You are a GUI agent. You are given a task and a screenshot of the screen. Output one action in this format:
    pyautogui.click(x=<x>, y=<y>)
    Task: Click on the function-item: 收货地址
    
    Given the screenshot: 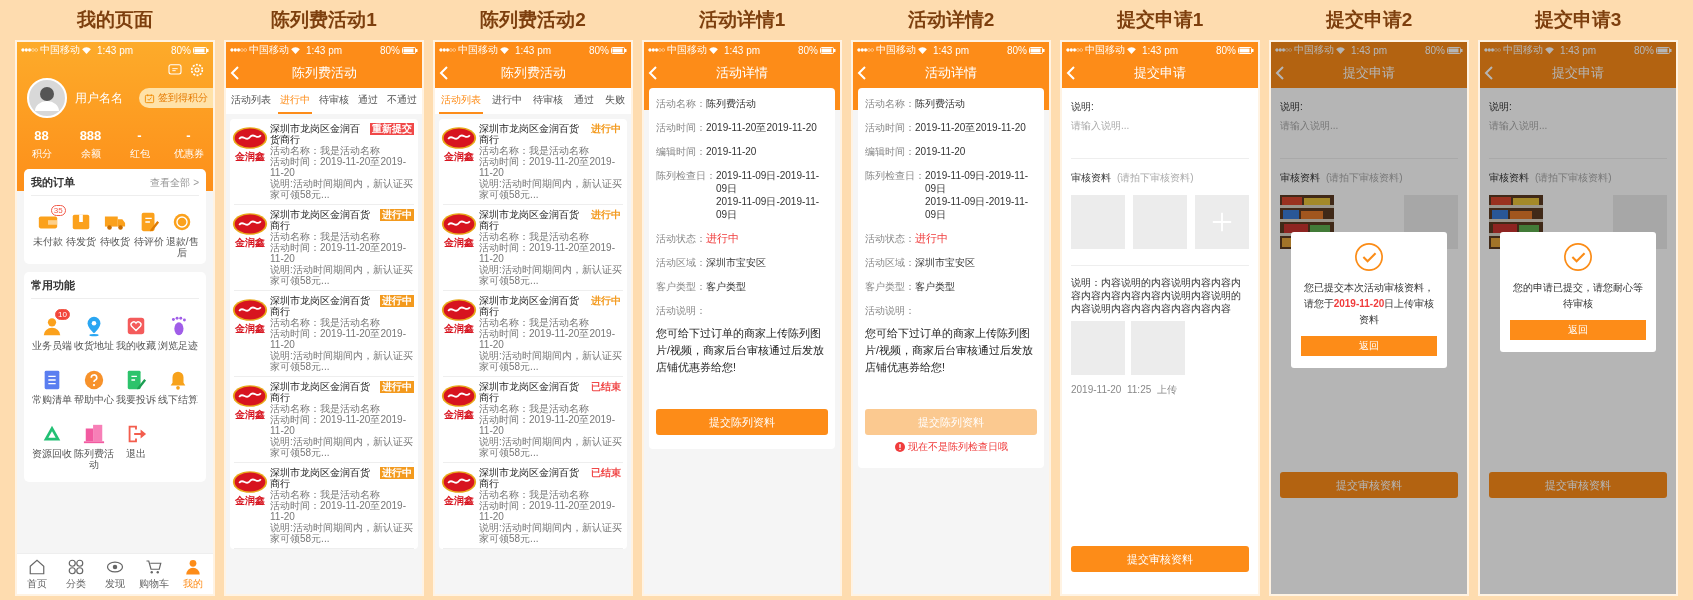 What is the action you would take?
    pyautogui.click(x=94, y=330)
    